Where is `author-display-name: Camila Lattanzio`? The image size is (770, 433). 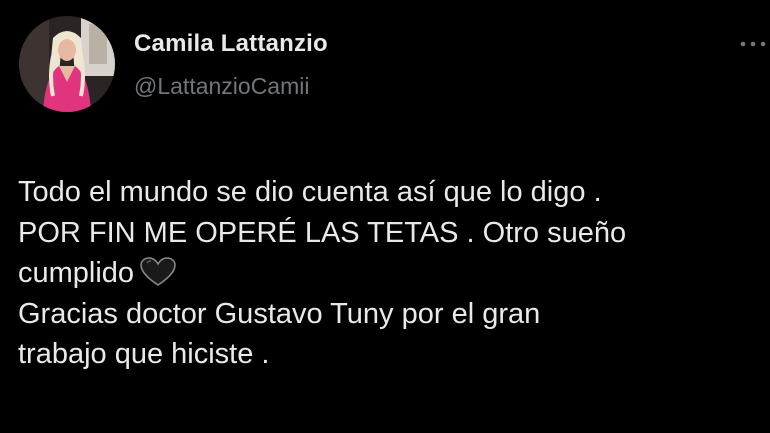 author-display-name: Camila Lattanzio is located at coordinates (231, 44).